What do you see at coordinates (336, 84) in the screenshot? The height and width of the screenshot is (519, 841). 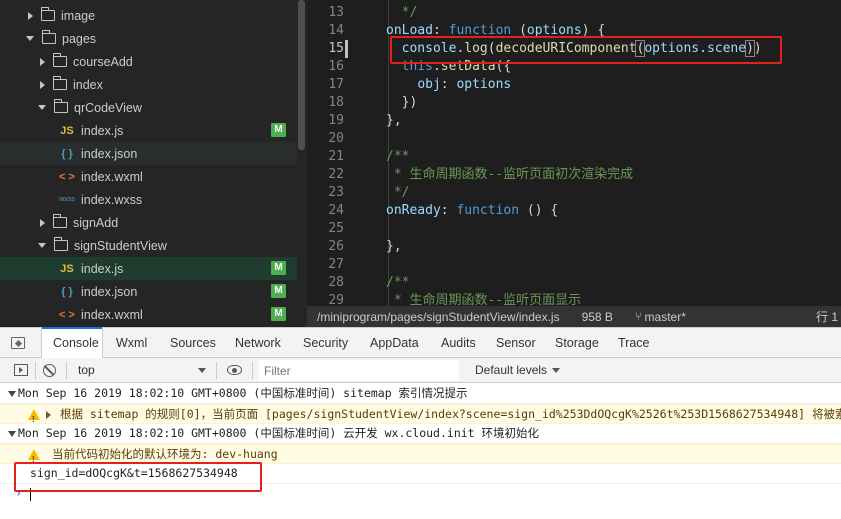 I see `line-number: 17` at bounding box center [336, 84].